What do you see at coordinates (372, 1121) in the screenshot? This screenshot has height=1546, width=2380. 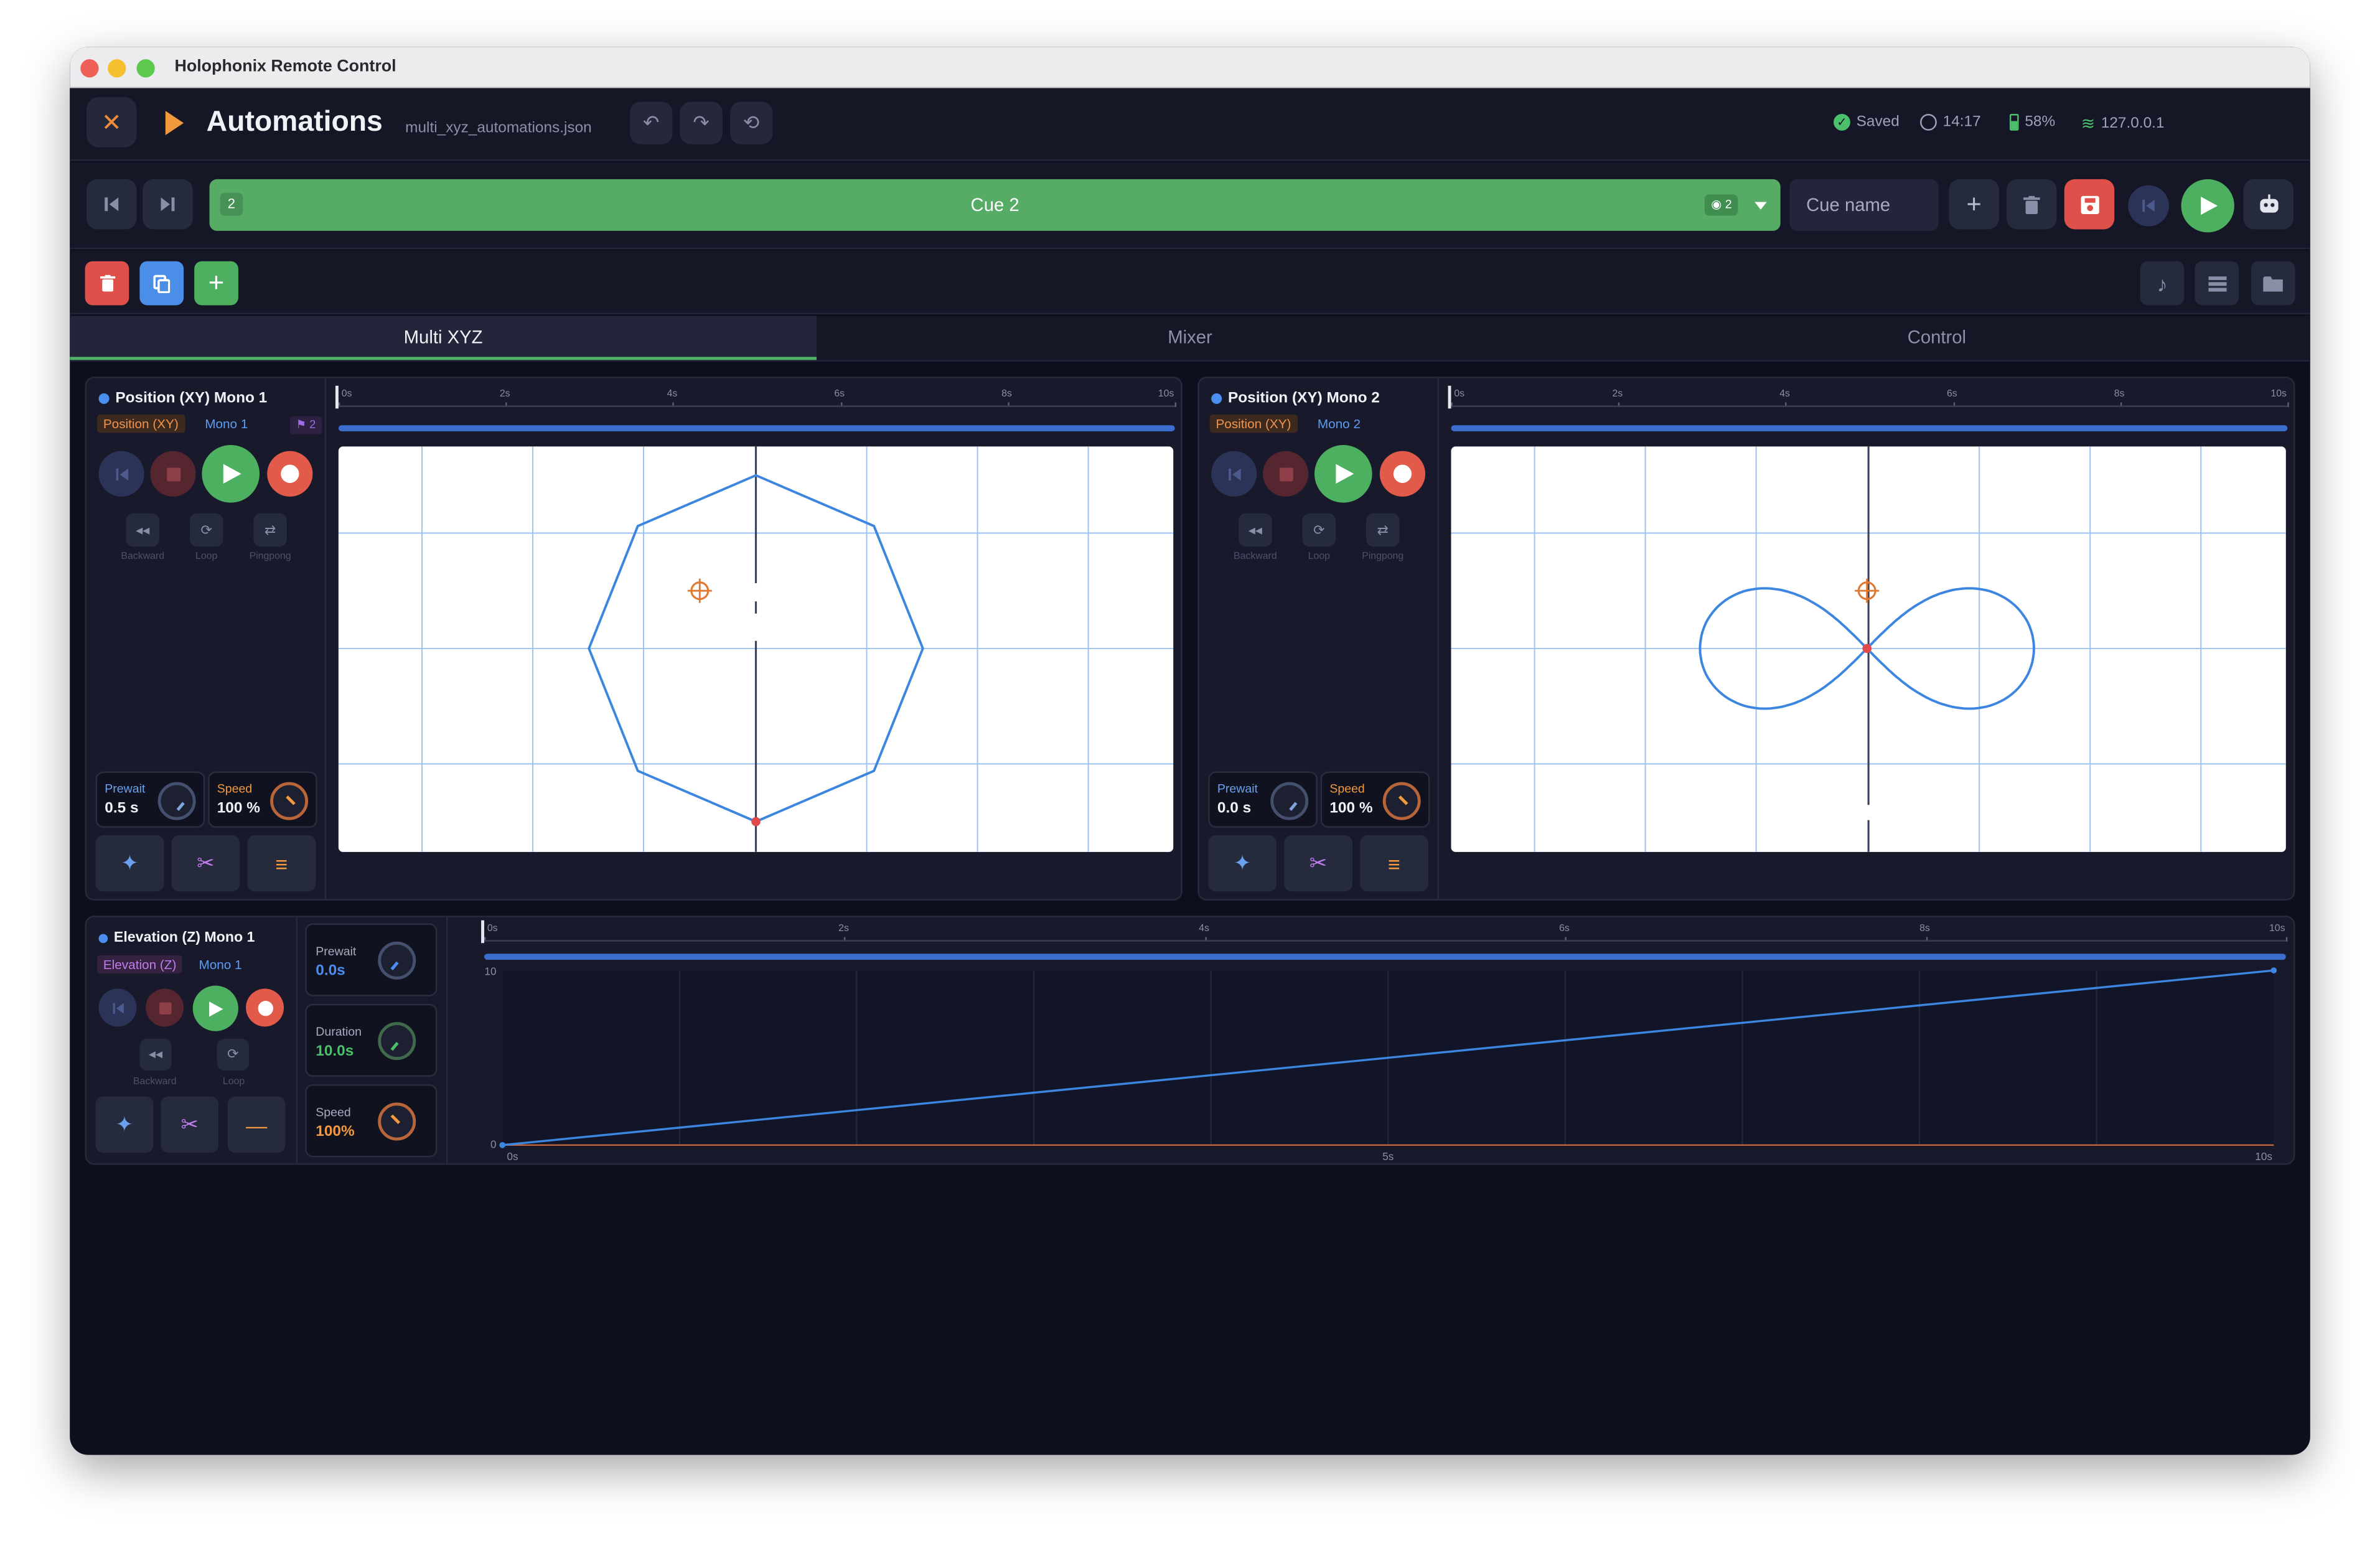 I see `speed-control: Speed 100%` at bounding box center [372, 1121].